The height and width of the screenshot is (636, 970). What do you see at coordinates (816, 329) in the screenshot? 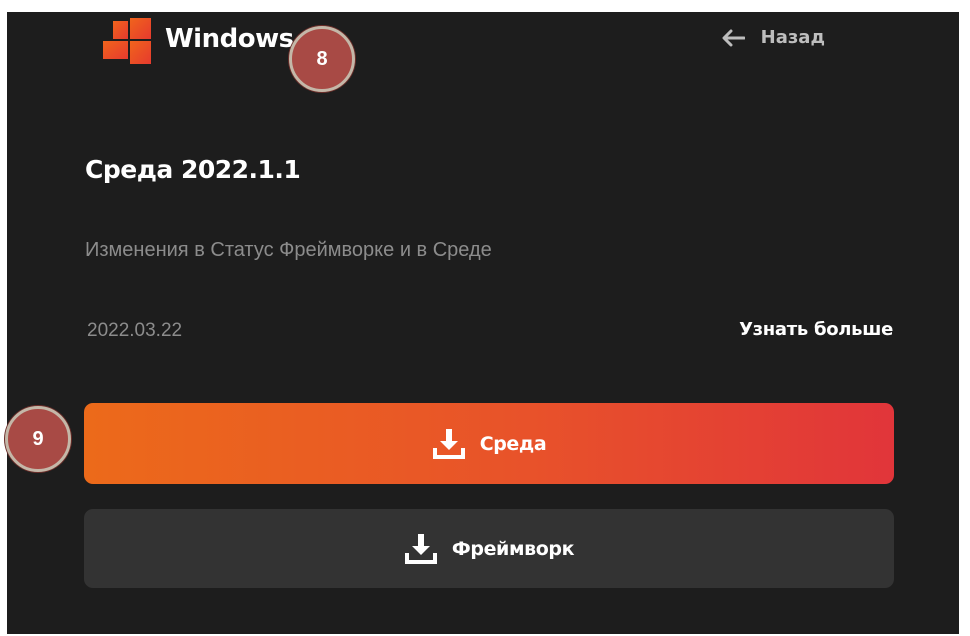
I see `learn-more-link: Узнать больше` at bounding box center [816, 329].